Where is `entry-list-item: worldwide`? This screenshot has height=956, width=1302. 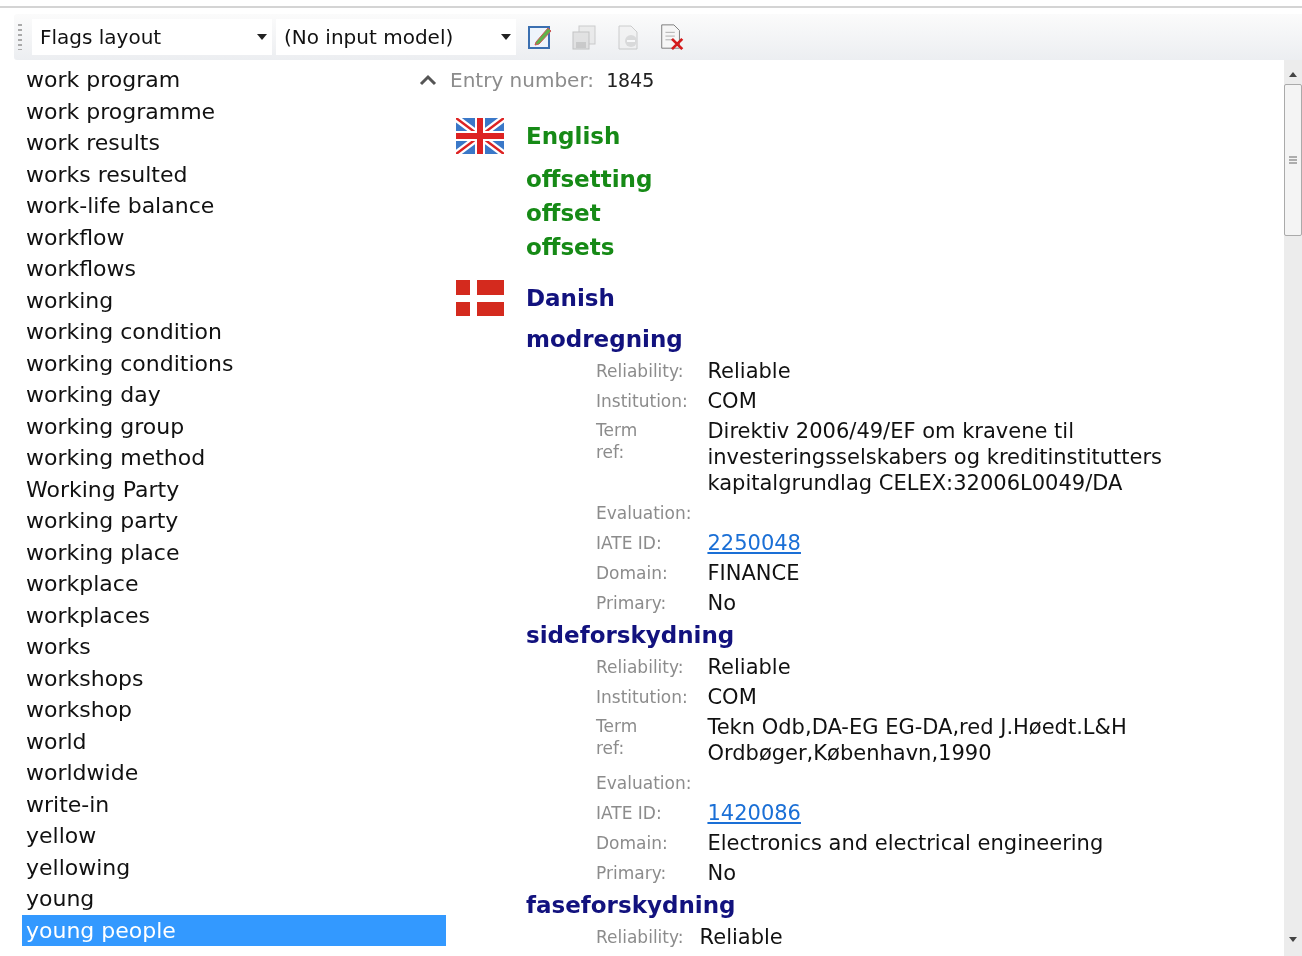 entry-list-item: worldwide is located at coordinates (234, 773).